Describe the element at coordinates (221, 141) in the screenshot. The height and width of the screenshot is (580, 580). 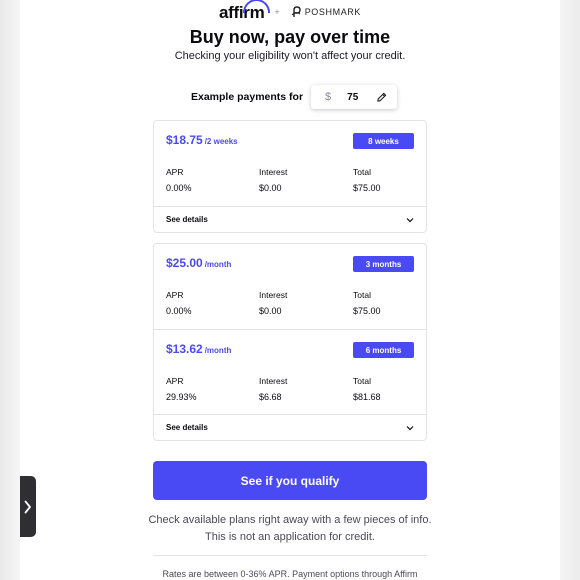
I see `plan-price-period: /2 weeks` at that location.